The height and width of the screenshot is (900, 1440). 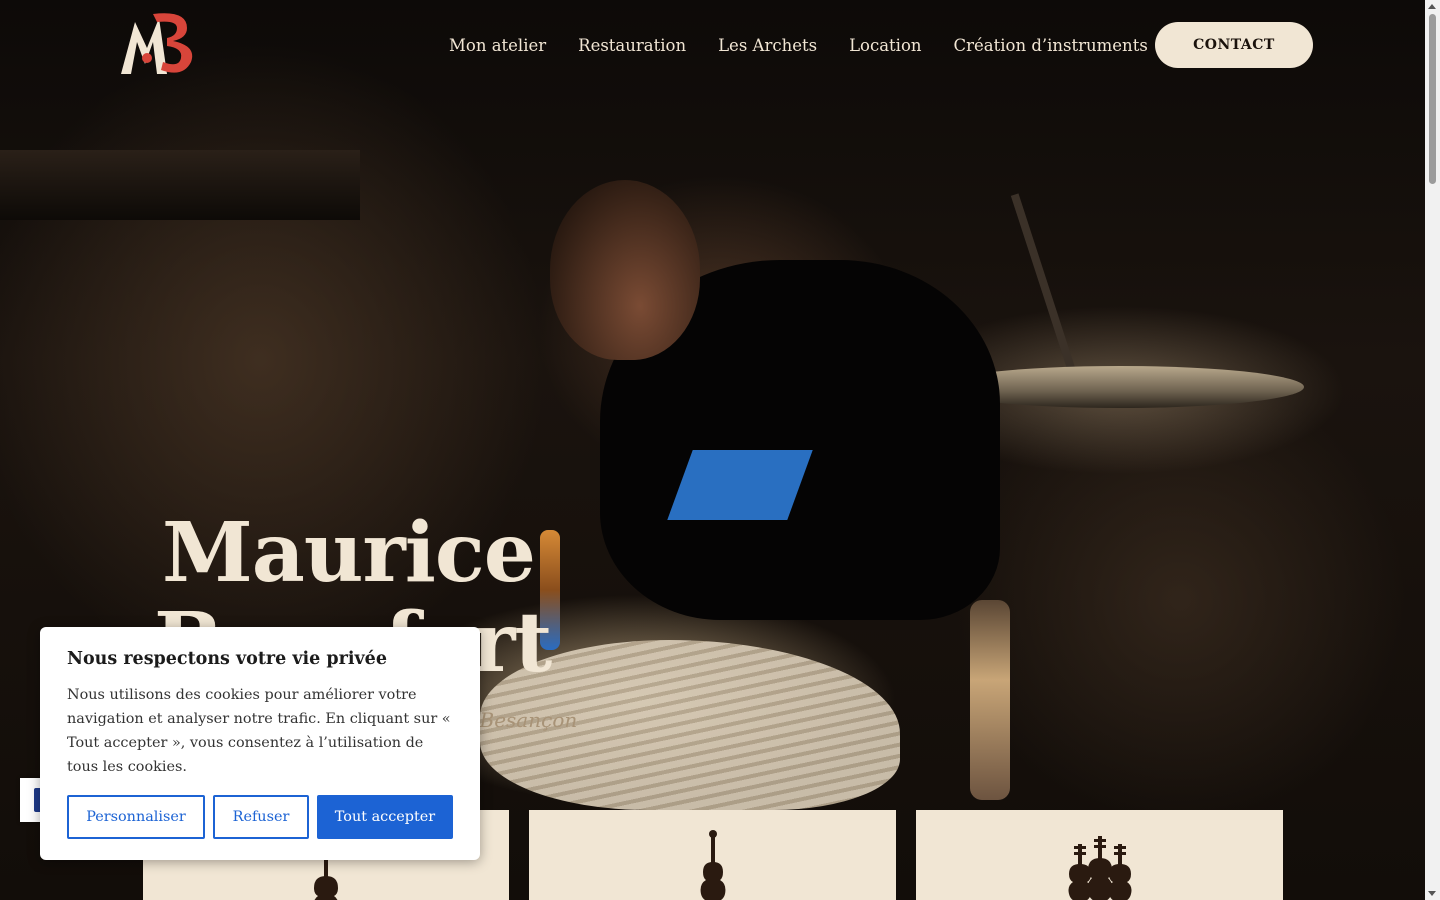 I want to click on mb-monogram-logo, so click(x=157, y=43).